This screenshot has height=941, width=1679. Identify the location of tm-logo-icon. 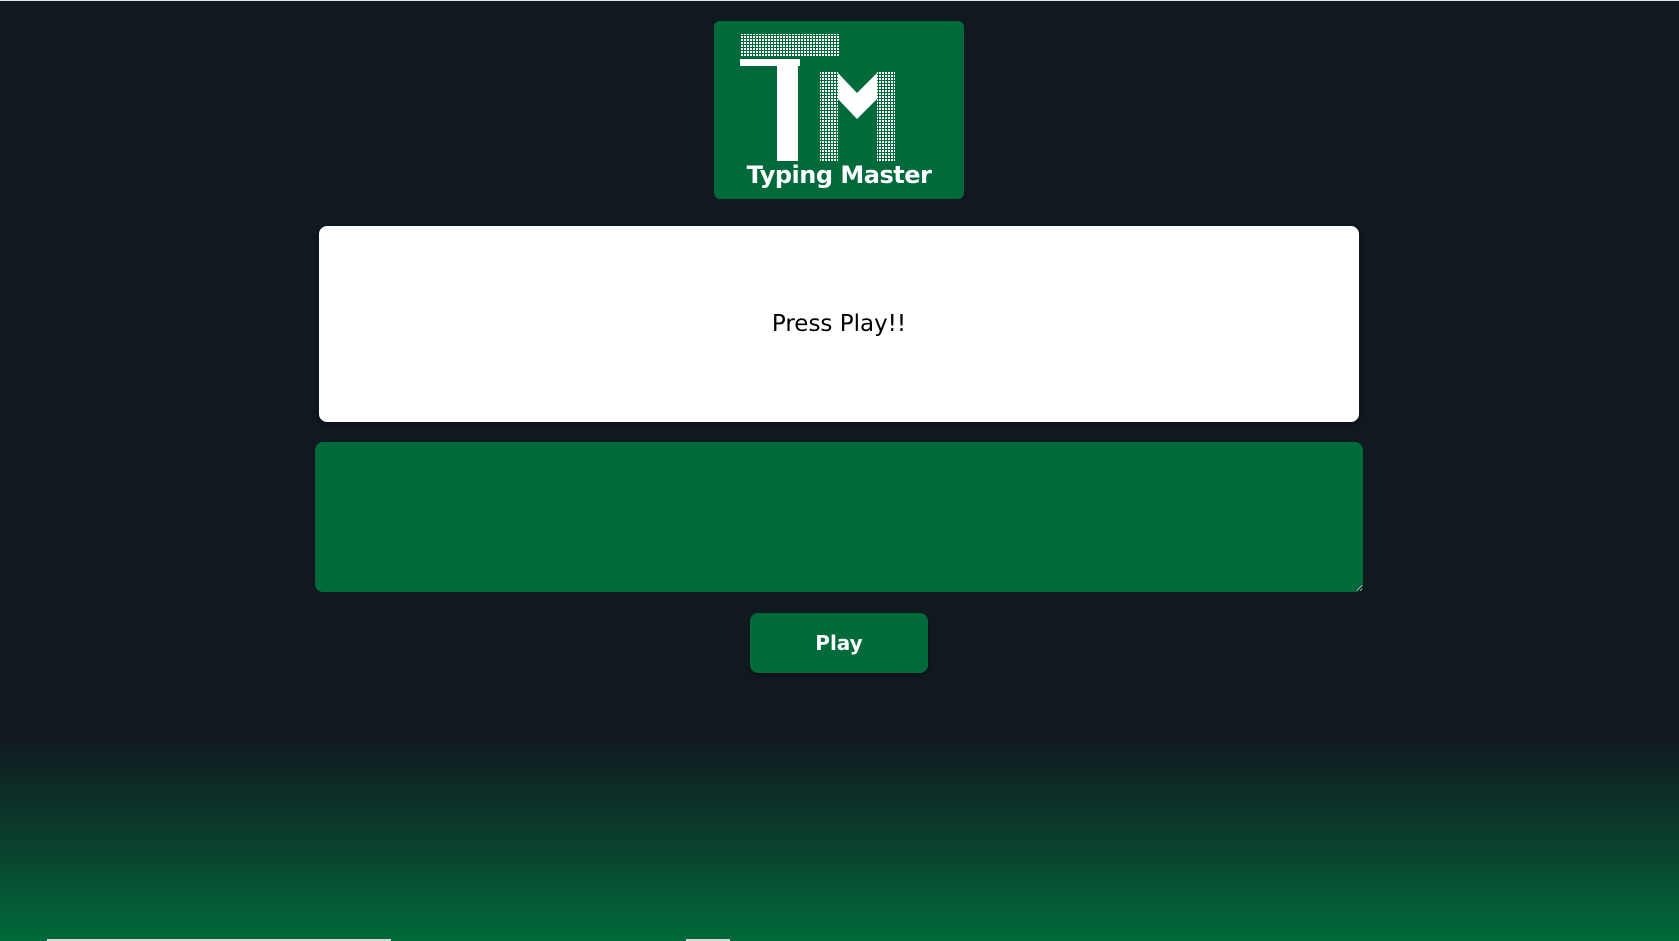
(817, 97).